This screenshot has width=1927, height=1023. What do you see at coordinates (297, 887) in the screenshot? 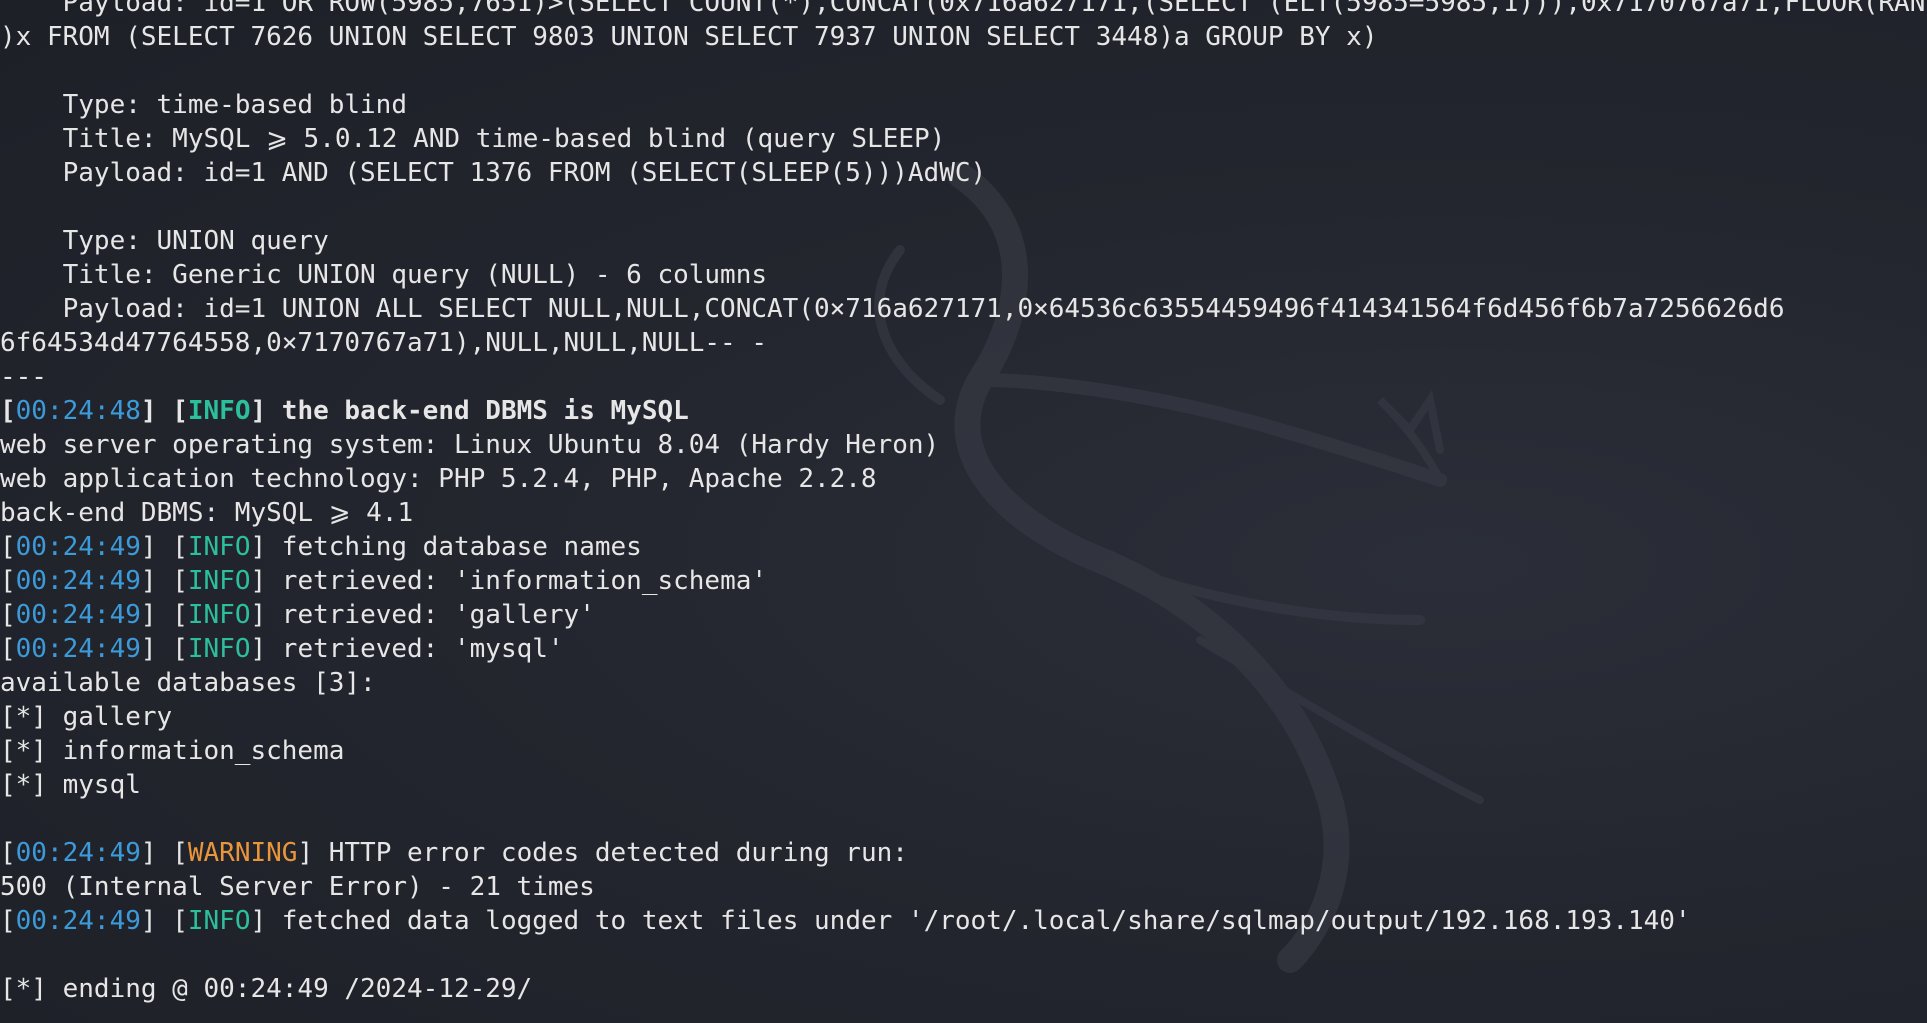
I see `line-text: 500 (Internal Server Error) - 21 times` at bounding box center [297, 887].